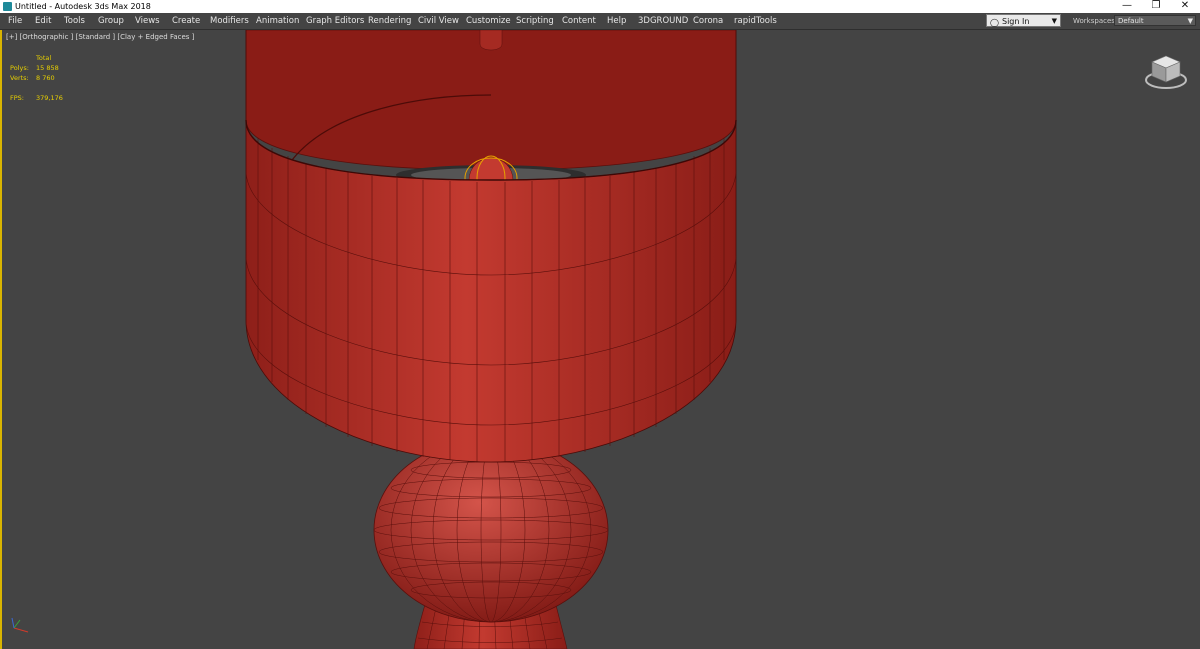  What do you see at coordinates (1131, 21) in the screenshot?
I see `workspaces-value: Default` at bounding box center [1131, 21].